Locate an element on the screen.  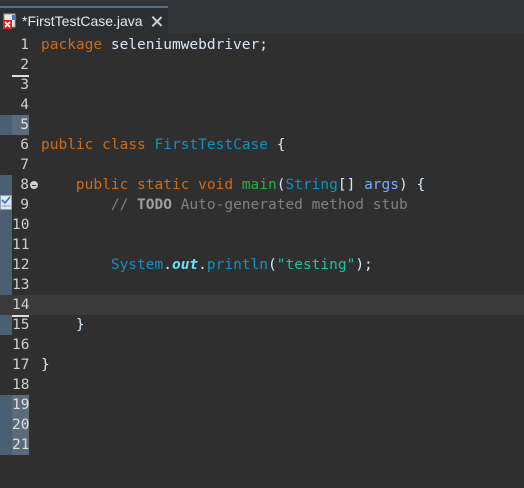
tab-first-test-case: *FirstTestCase.java is located at coordinates (84, 19).